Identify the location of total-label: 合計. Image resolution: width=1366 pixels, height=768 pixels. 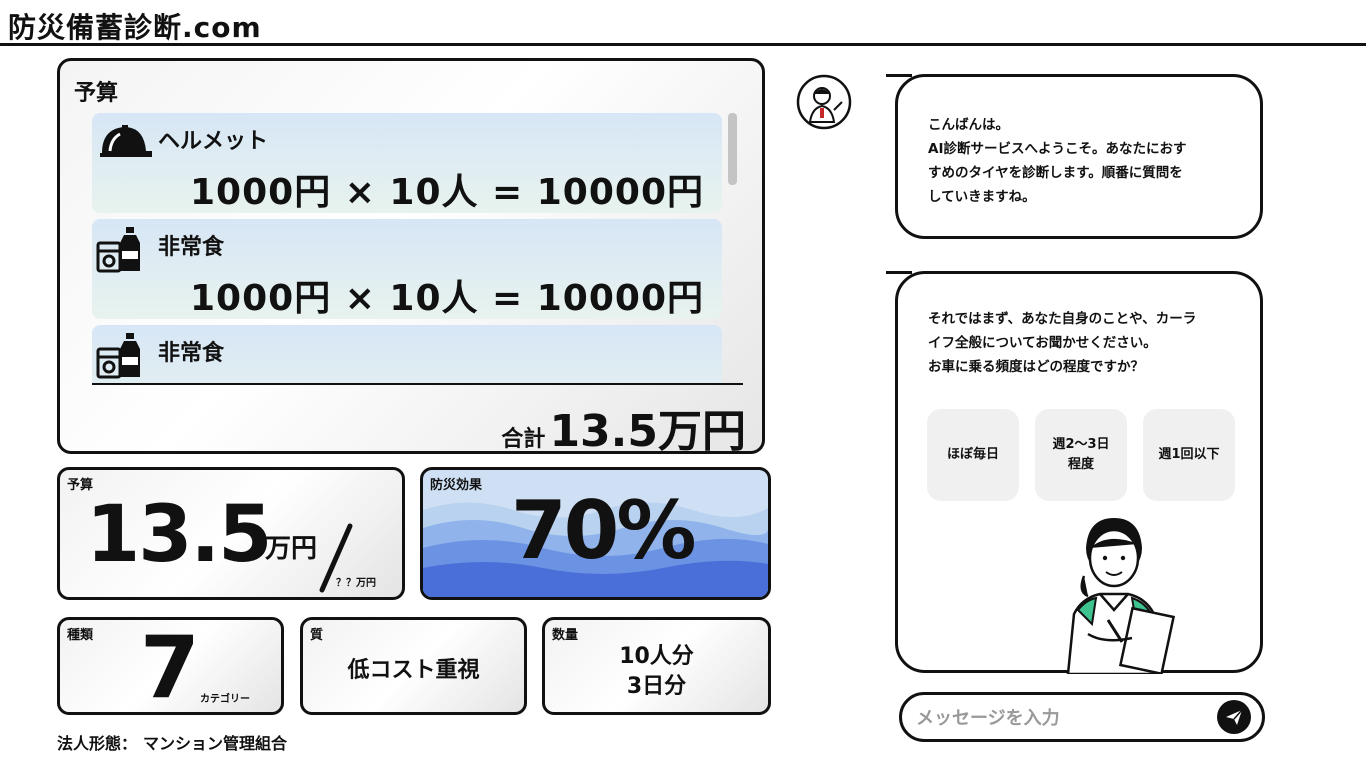
(523, 439).